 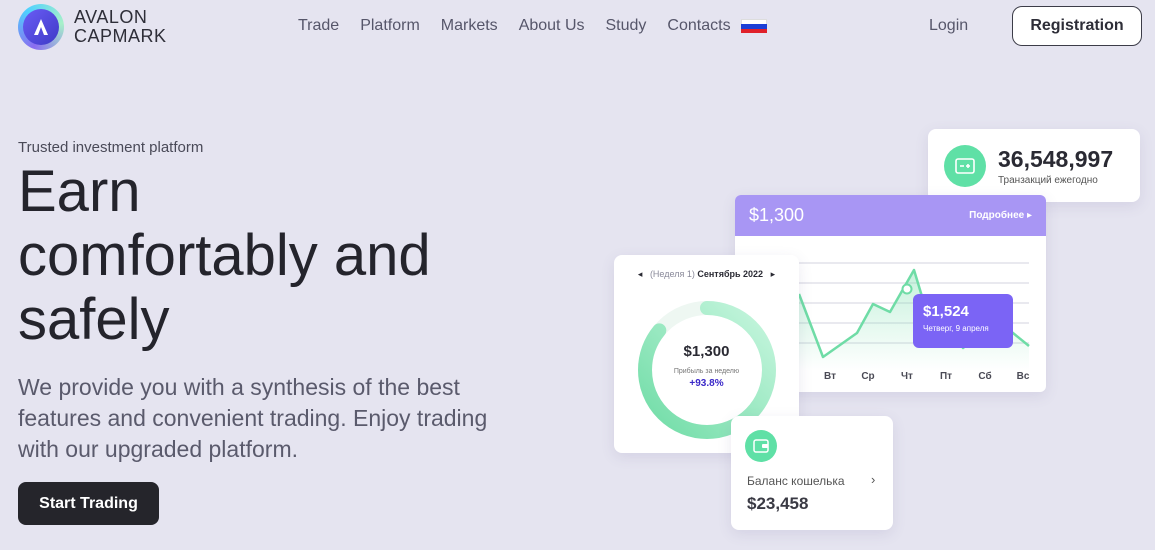 What do you see at coordinates (1023, 376) in the screenshot?
I see `day-label: Вс` at bounding box center [1023, 376].